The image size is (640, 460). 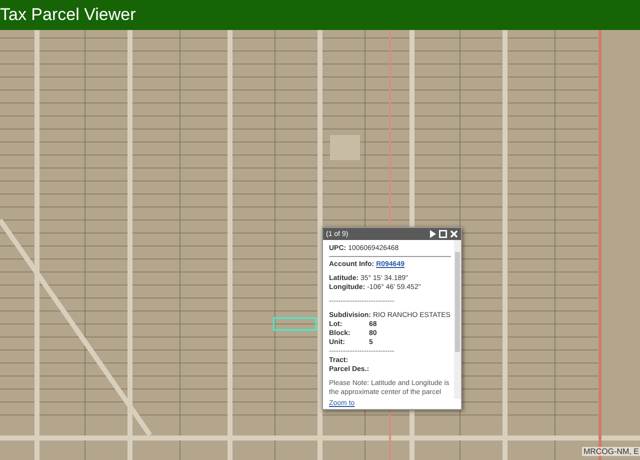 I want to click on maximize-icon, so click(x=443, y=234).